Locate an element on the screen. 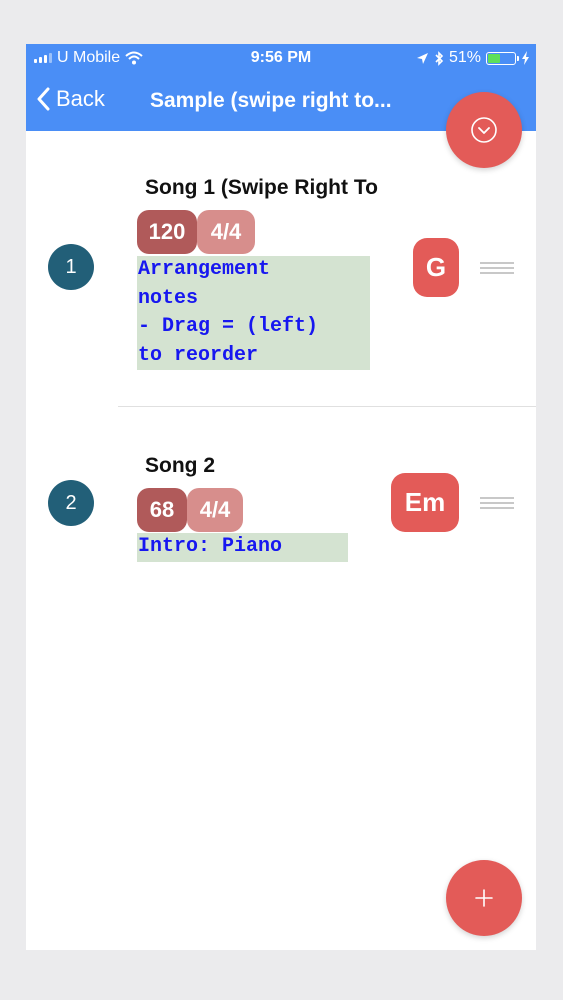 Image resolution: width=563 pixels, height=1000 pixels. back-button: Back is located at coordinates (70, 99).